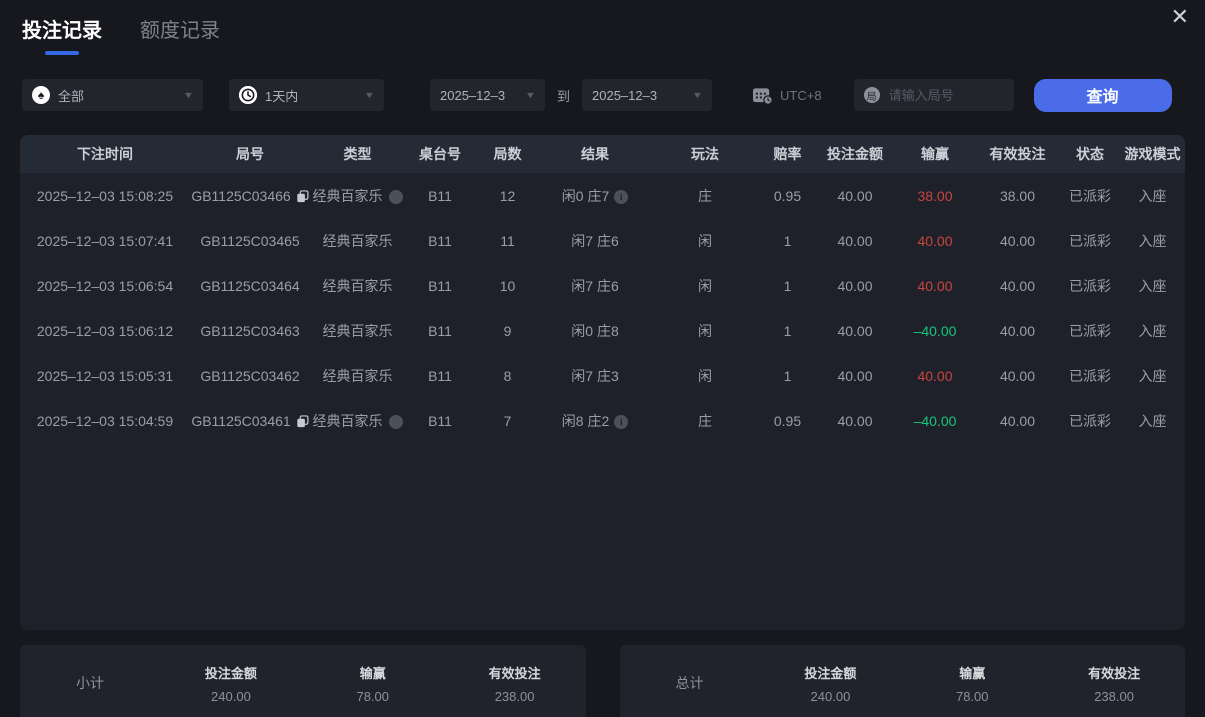 The image size is (1205, 717). I want to click on cell-win-loss: –40.00, so click(935, 330).